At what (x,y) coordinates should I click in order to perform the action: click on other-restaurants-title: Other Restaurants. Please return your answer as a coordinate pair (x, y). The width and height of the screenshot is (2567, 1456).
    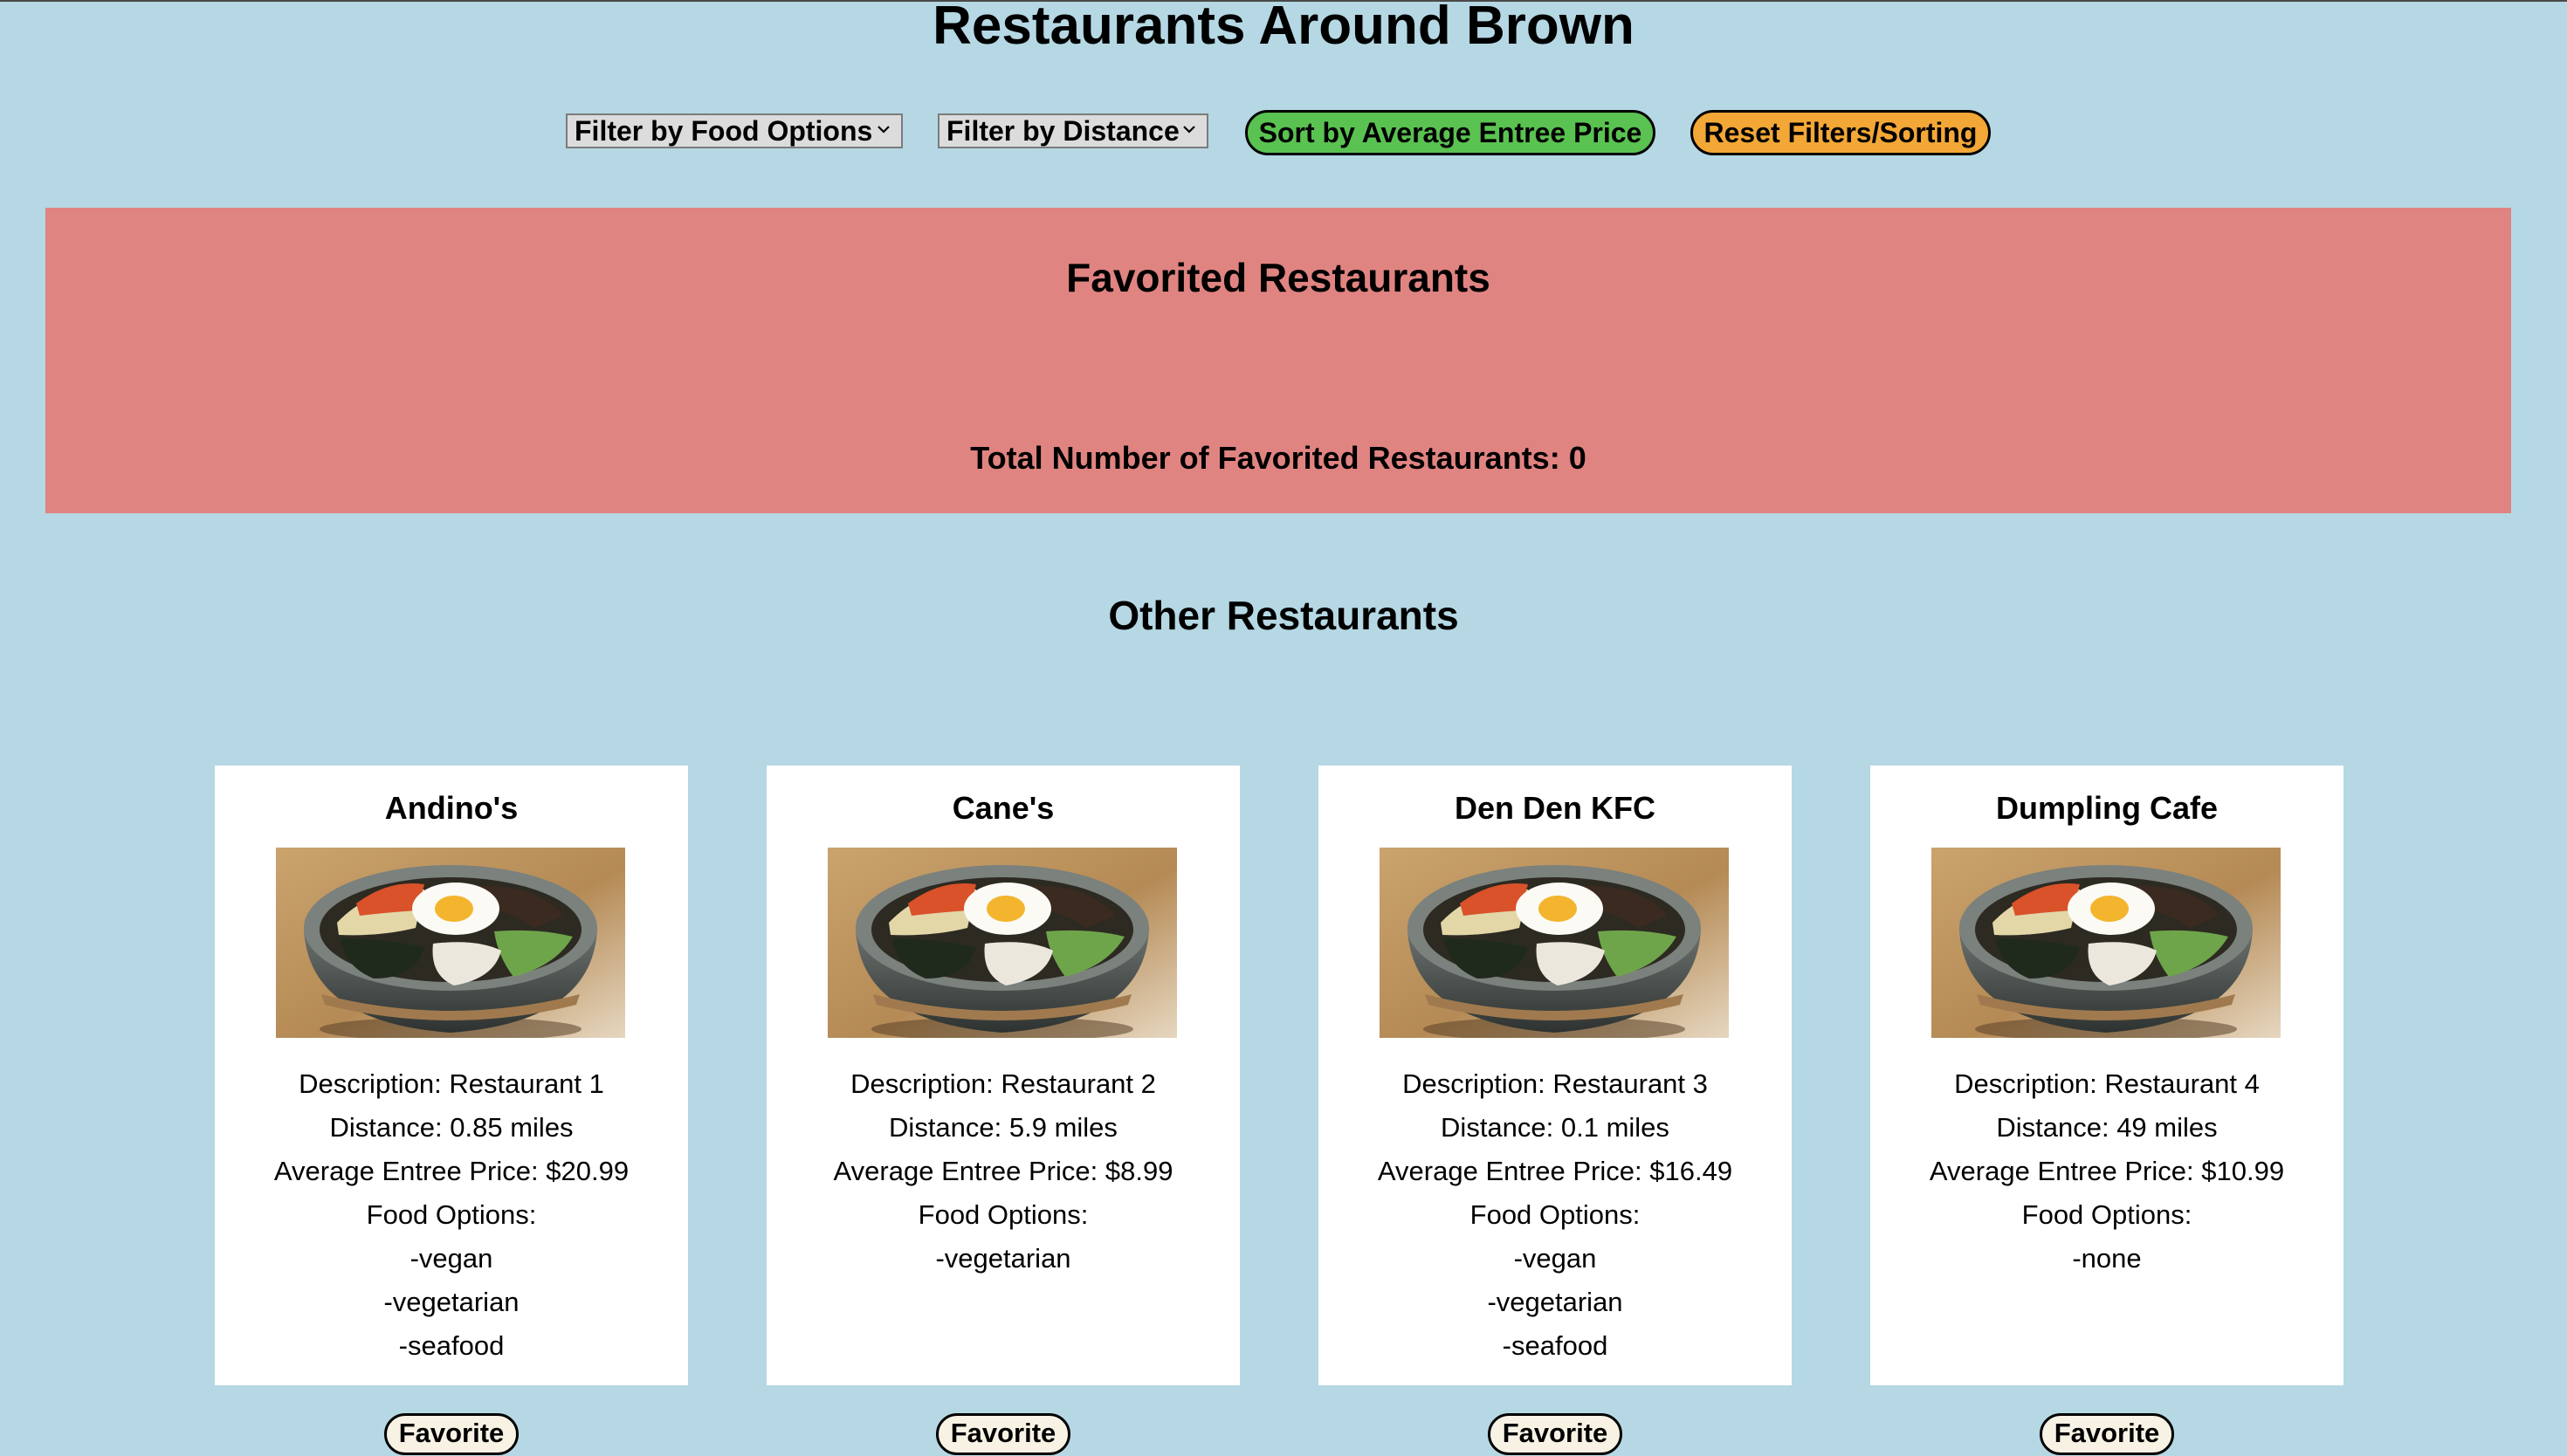
    Looking at the image, I should click on (1283, 615).